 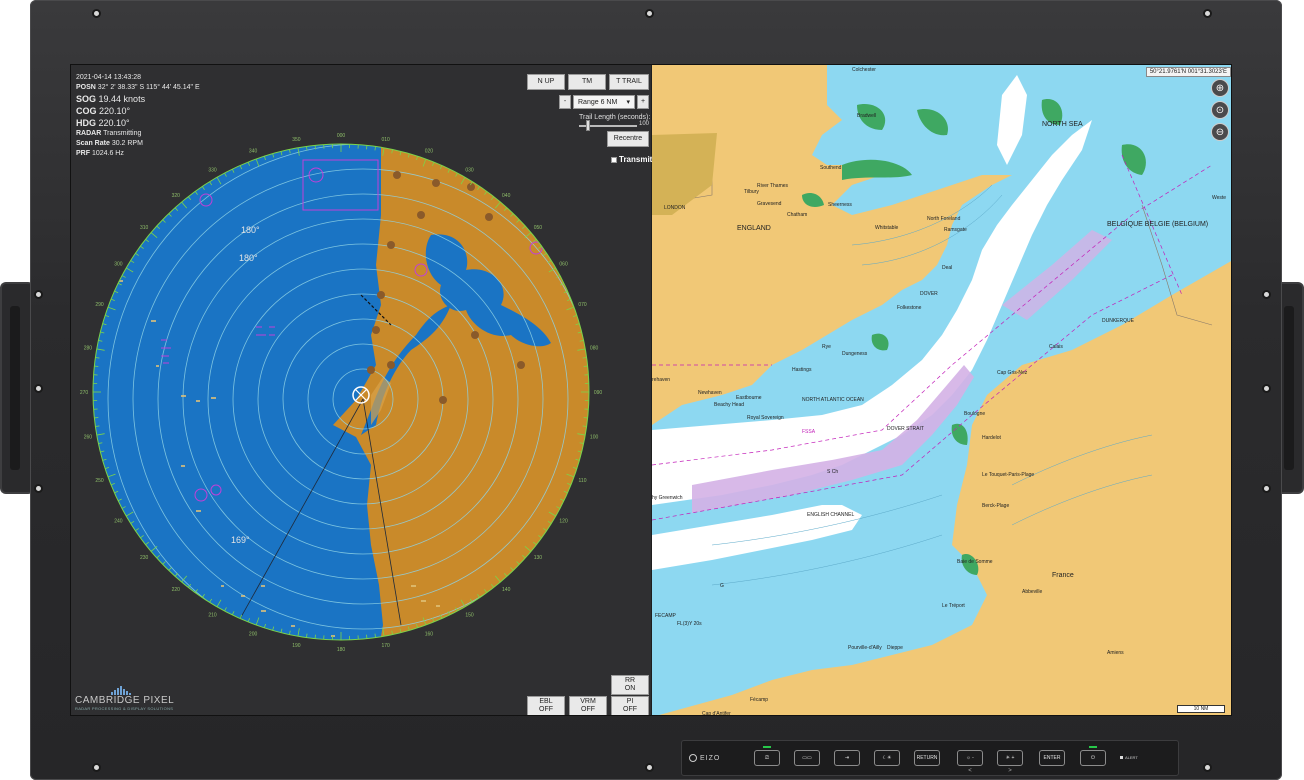 What do you see at coordinates (1220, 110) in the screenshot?
I see `zoom-search-icon: ⊙` at bounding box center [1220, 110].